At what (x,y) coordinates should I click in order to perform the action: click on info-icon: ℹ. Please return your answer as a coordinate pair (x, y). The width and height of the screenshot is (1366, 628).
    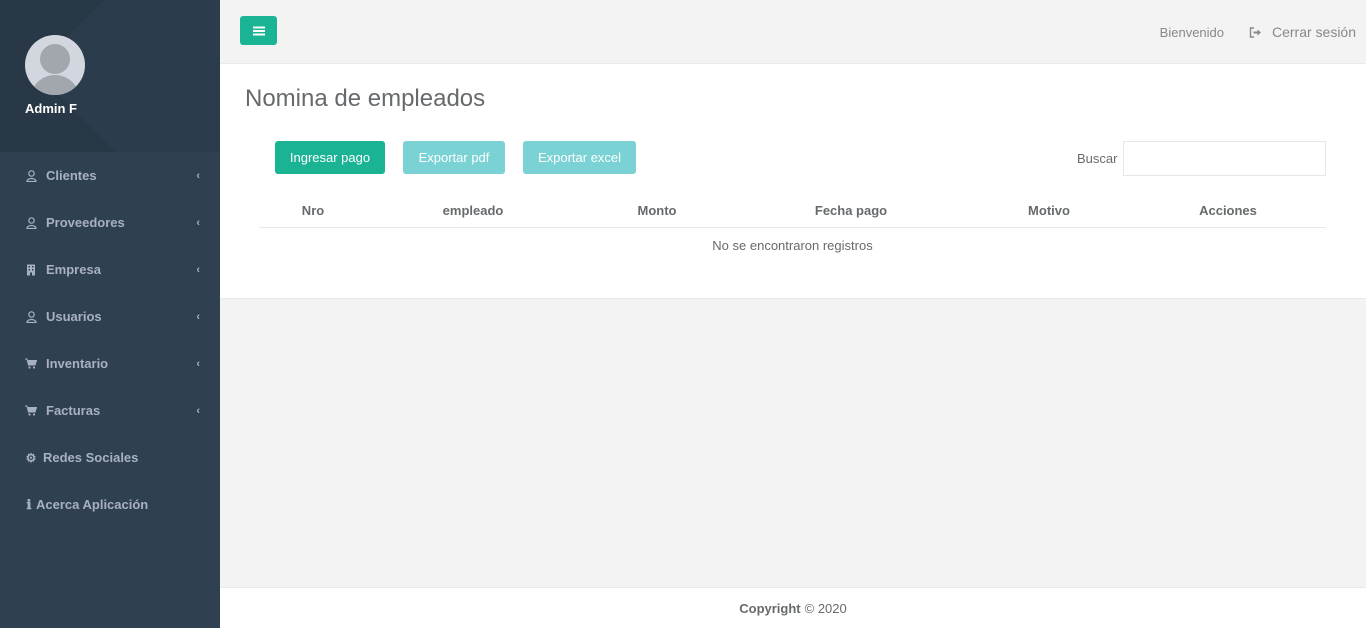
    Looking at the image, I should click on (29, 504).